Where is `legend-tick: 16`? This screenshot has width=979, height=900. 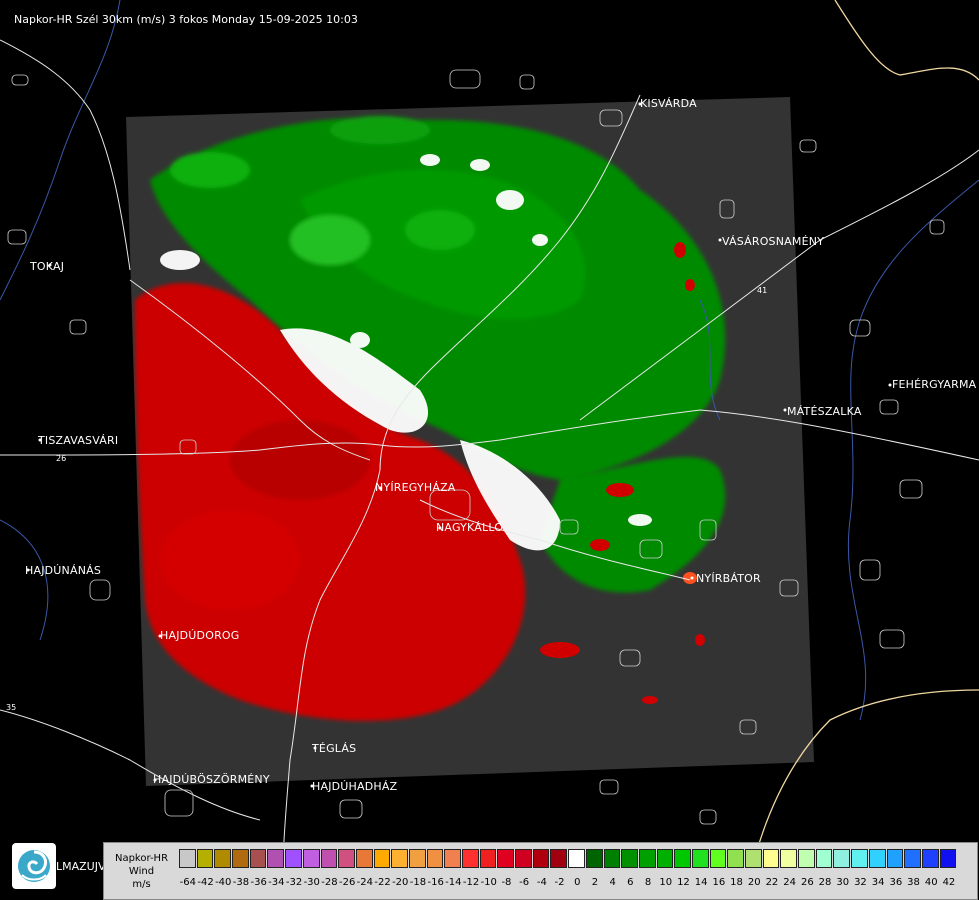 legend-tick: 16 is located at coordinates (719, 882).